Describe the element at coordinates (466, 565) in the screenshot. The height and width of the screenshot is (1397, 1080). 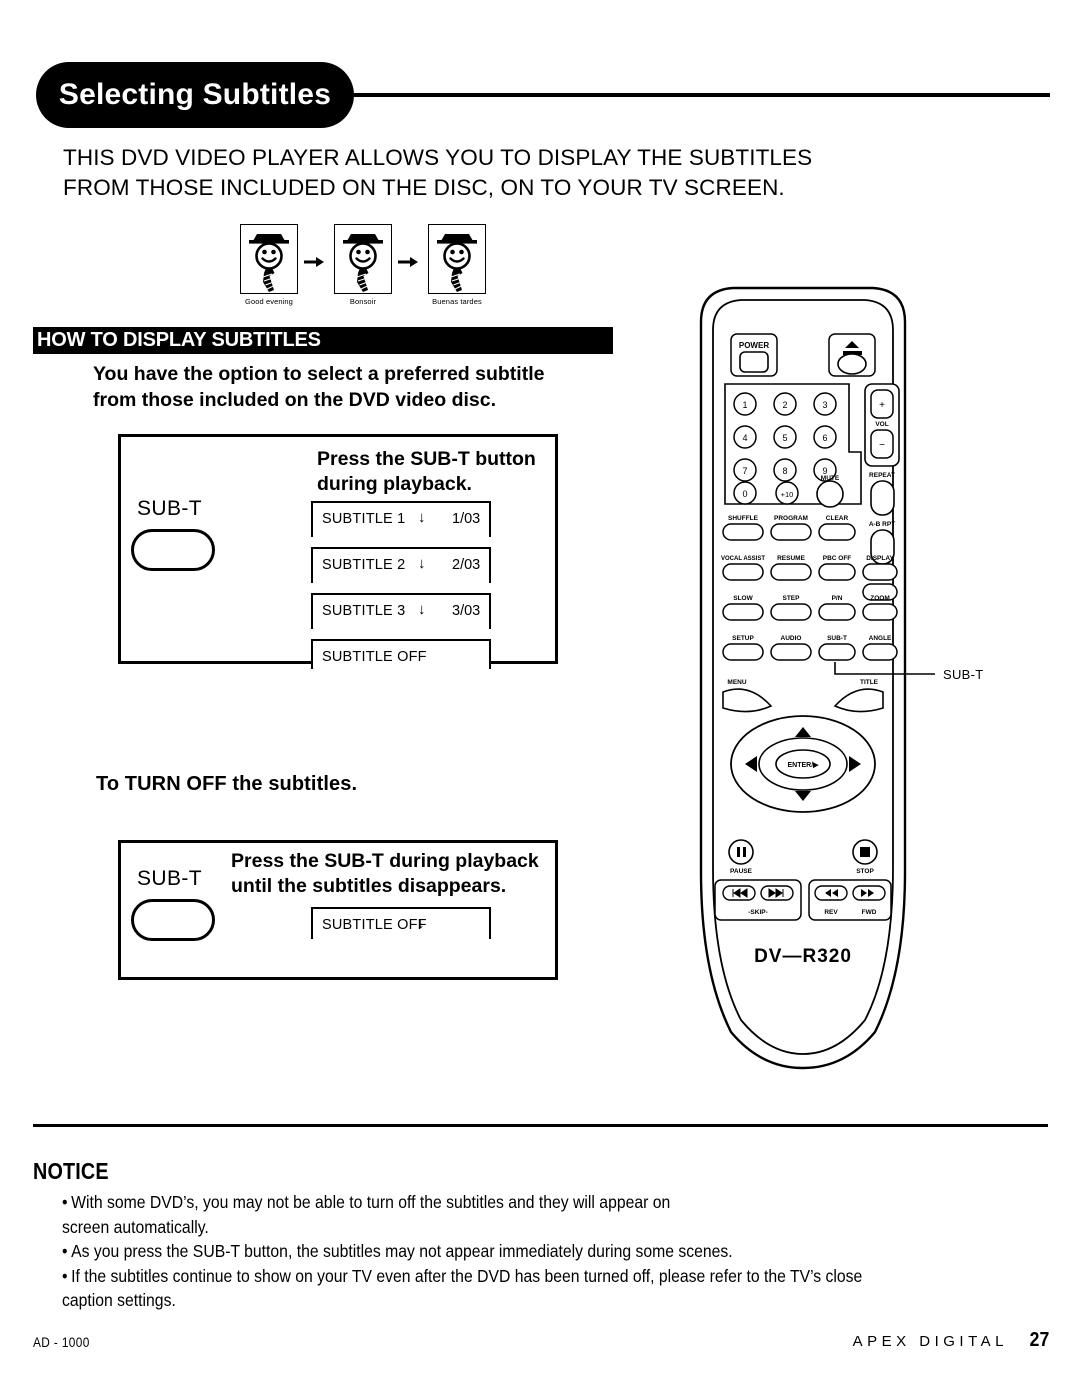
I see `osd-count: 2/03` at that location.